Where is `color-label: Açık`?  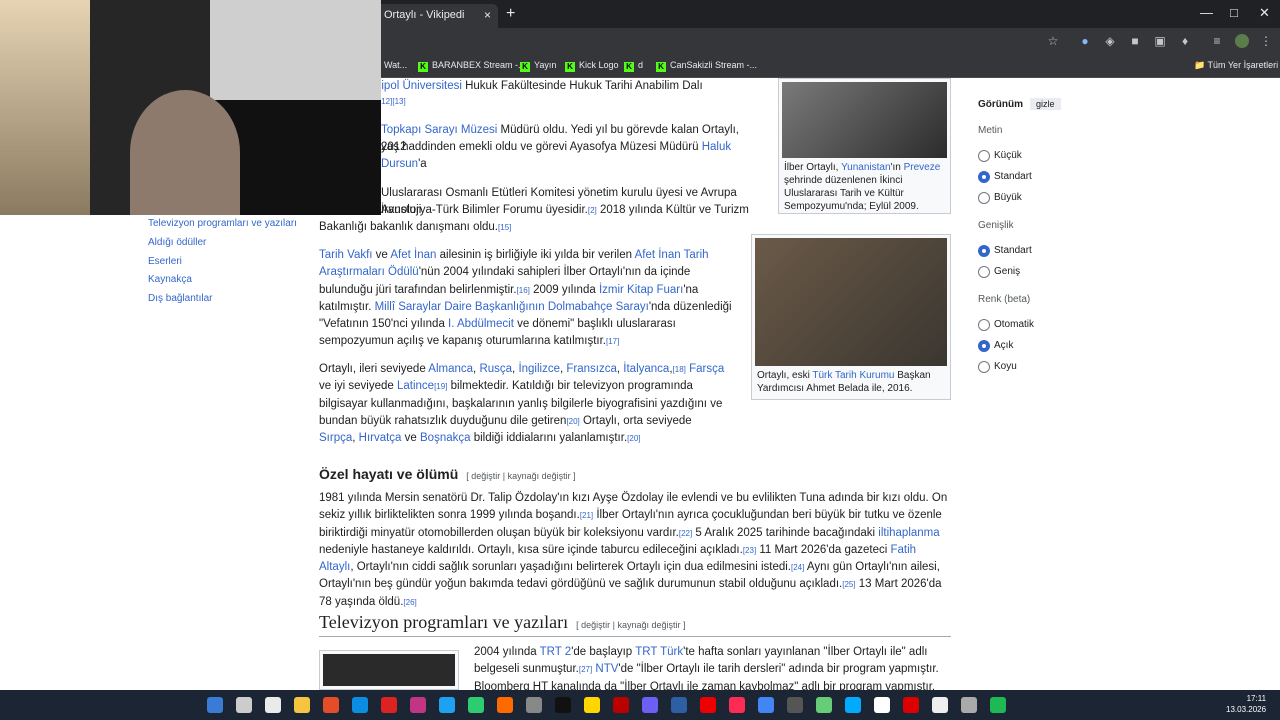 color-label: Açık is located at coordinates (1003, 345).